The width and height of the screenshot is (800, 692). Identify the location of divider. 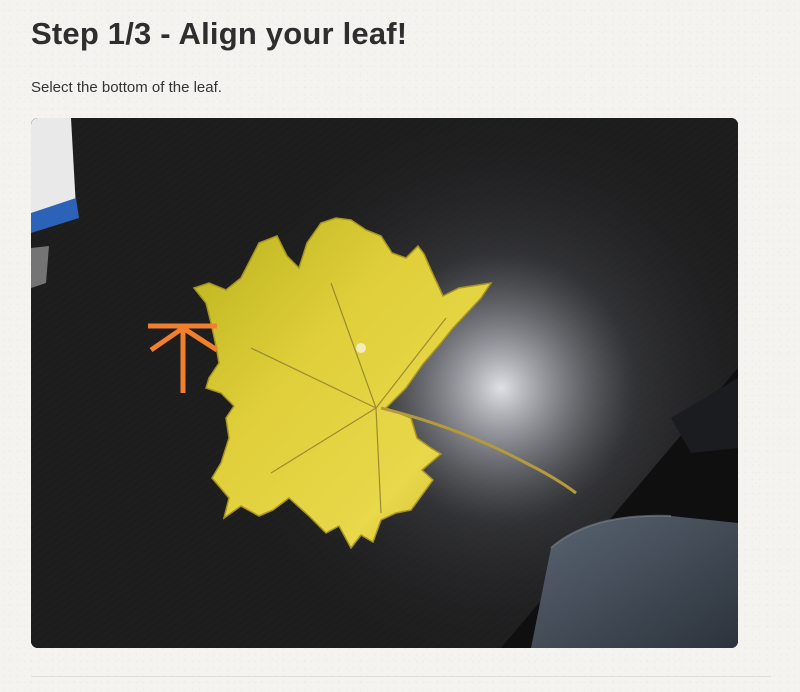
(401, 676).